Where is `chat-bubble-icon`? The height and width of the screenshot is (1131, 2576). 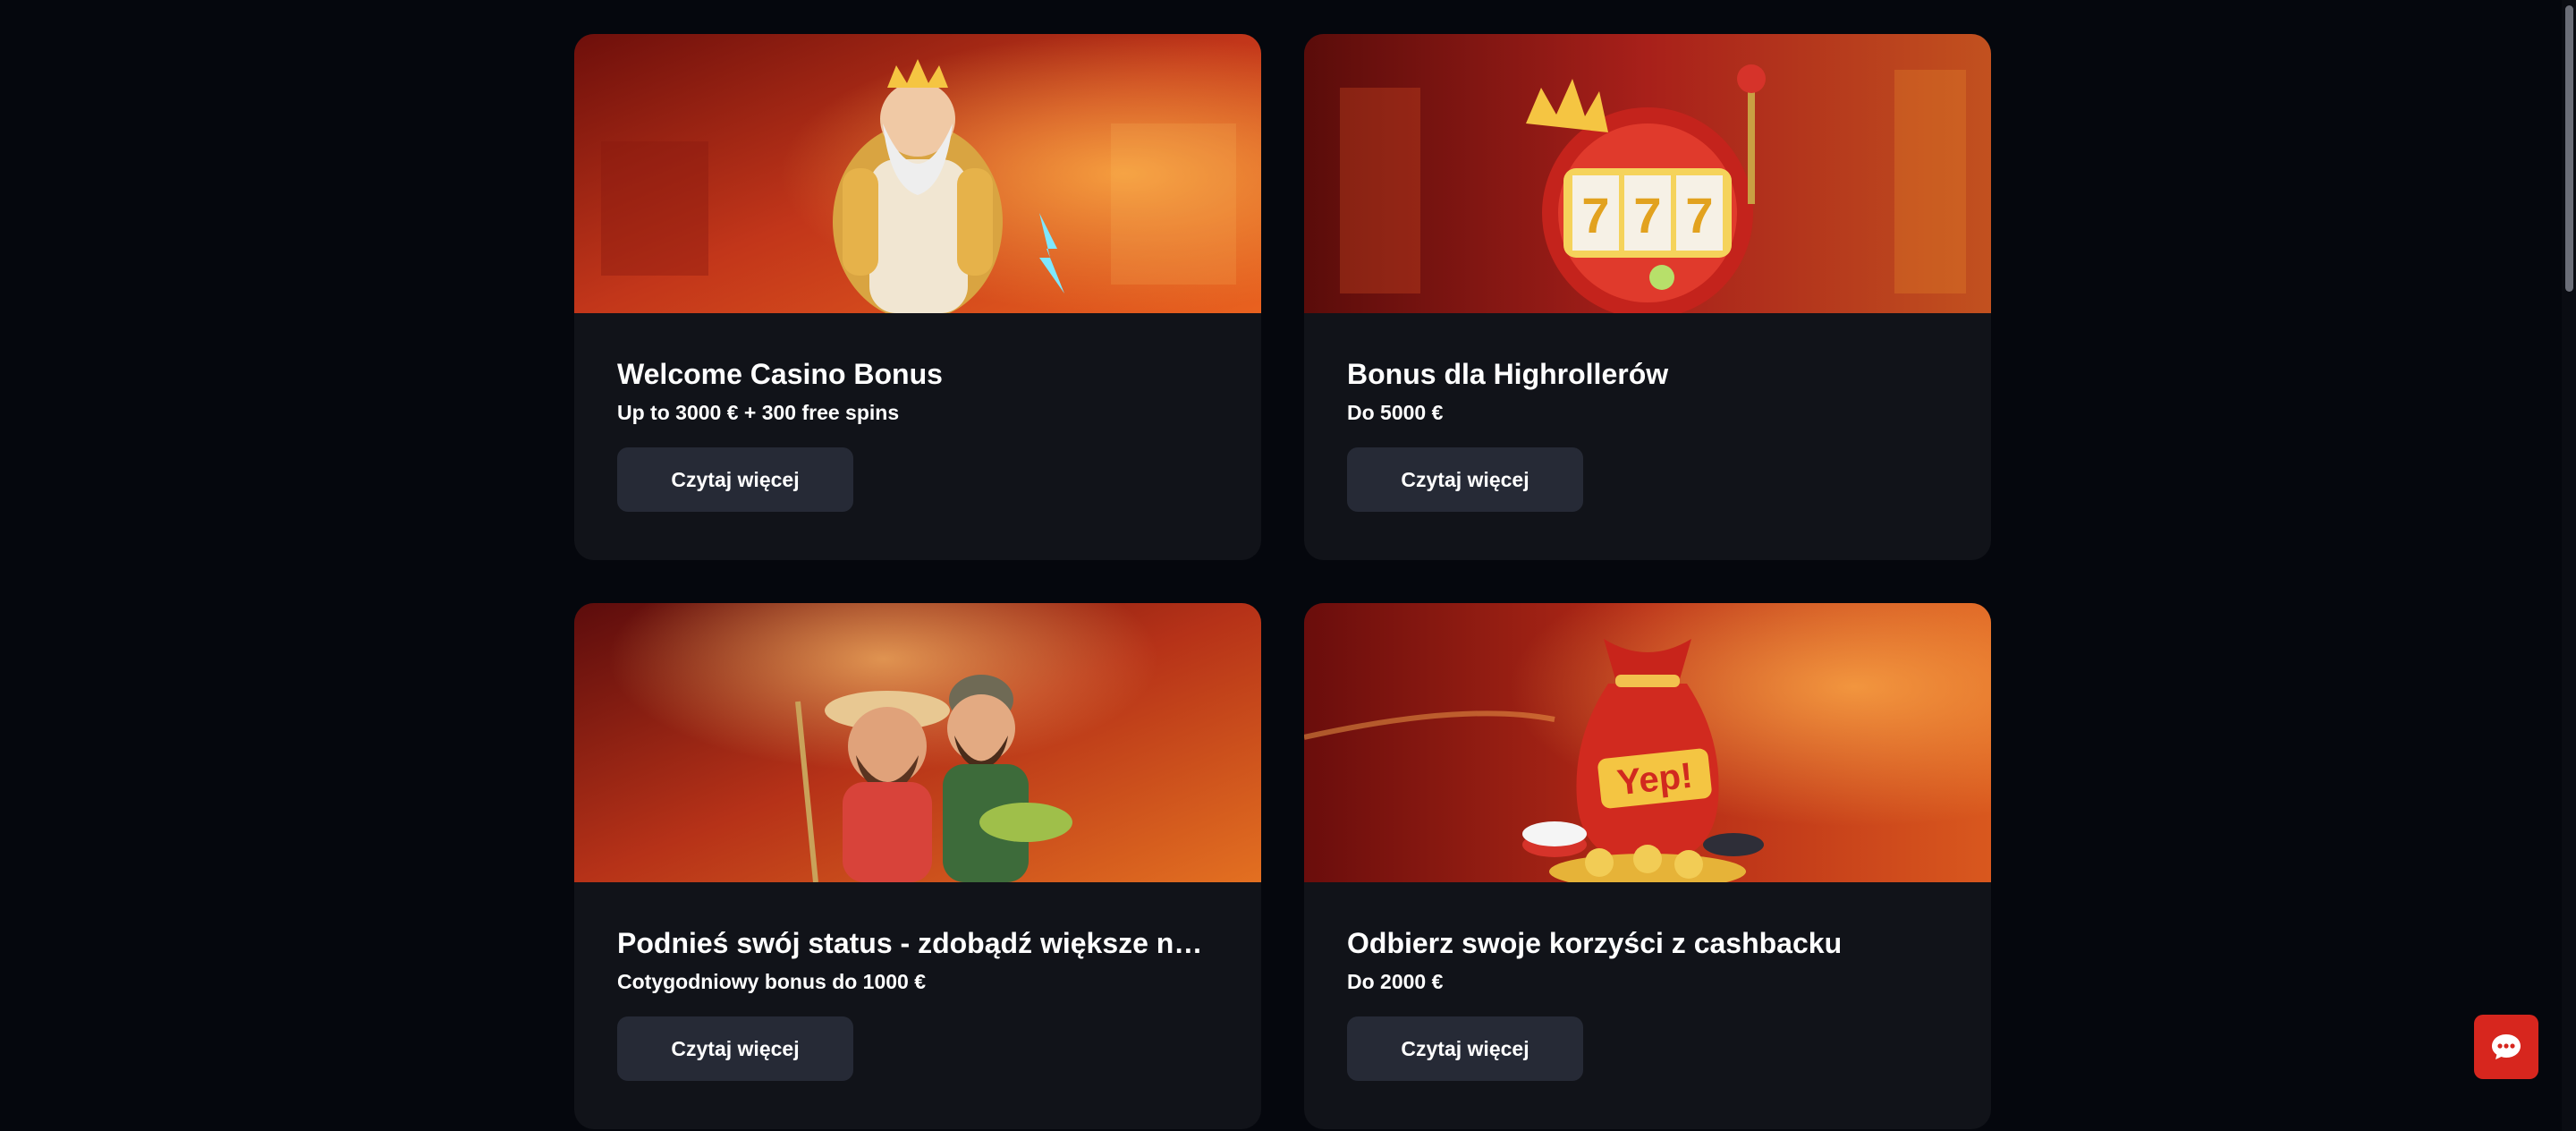 chat-bubble-icon is located at coordinates (2506, 1046).